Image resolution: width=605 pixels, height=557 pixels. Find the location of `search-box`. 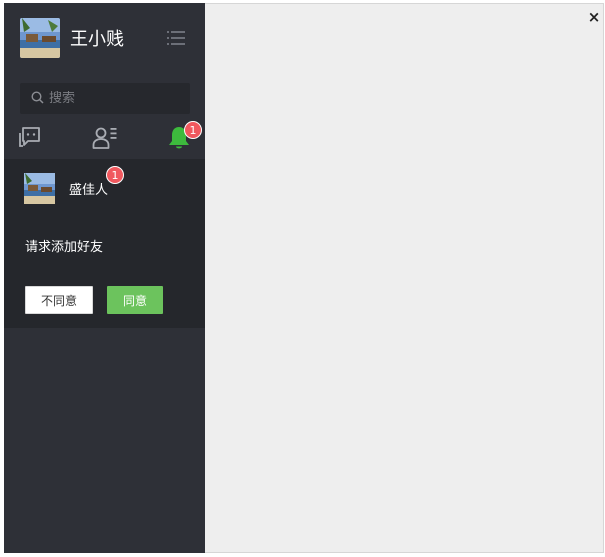

search-box is located at coordinates (105, 98).